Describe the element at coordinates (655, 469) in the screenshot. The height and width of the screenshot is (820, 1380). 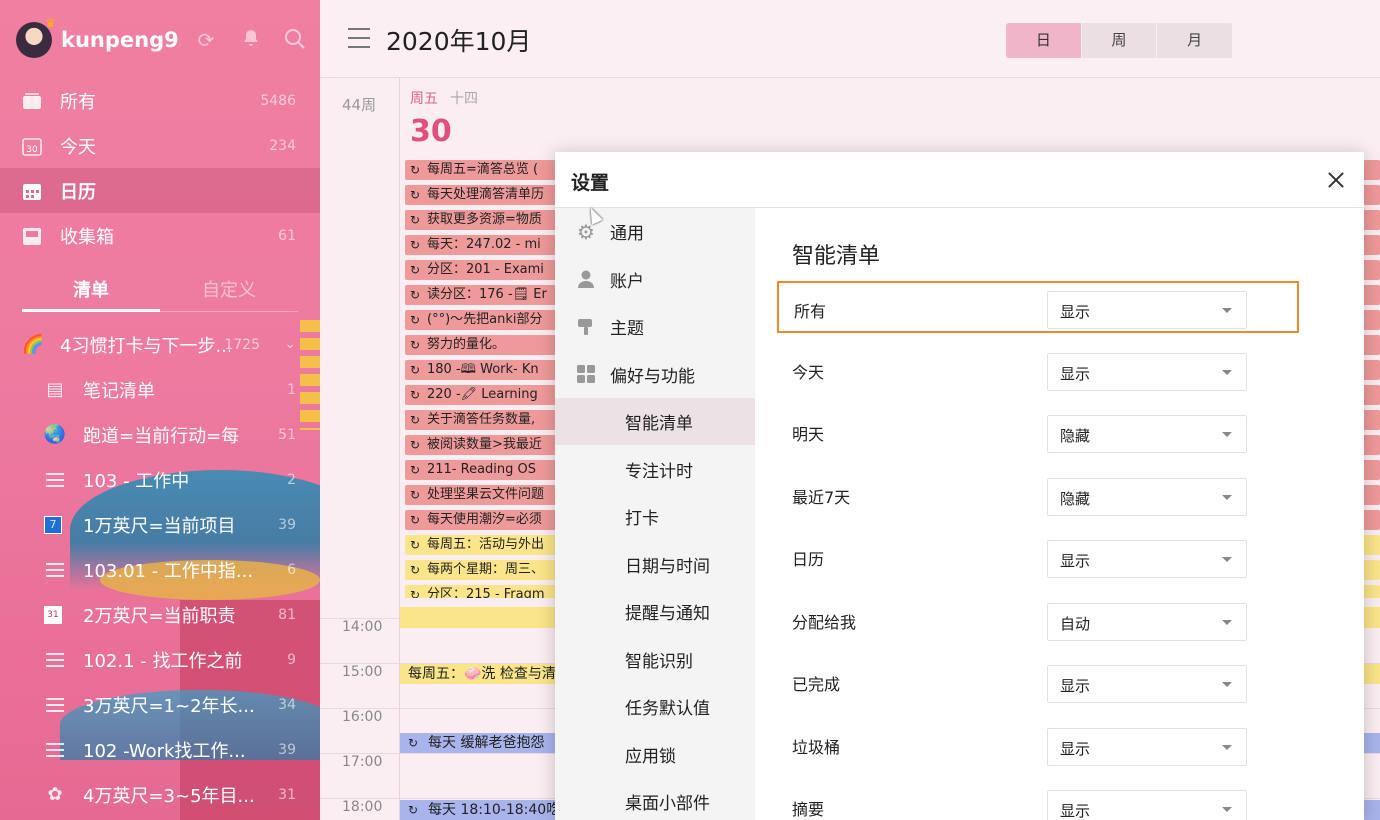
I see `settings-nav-item: 专注计时` at that location.